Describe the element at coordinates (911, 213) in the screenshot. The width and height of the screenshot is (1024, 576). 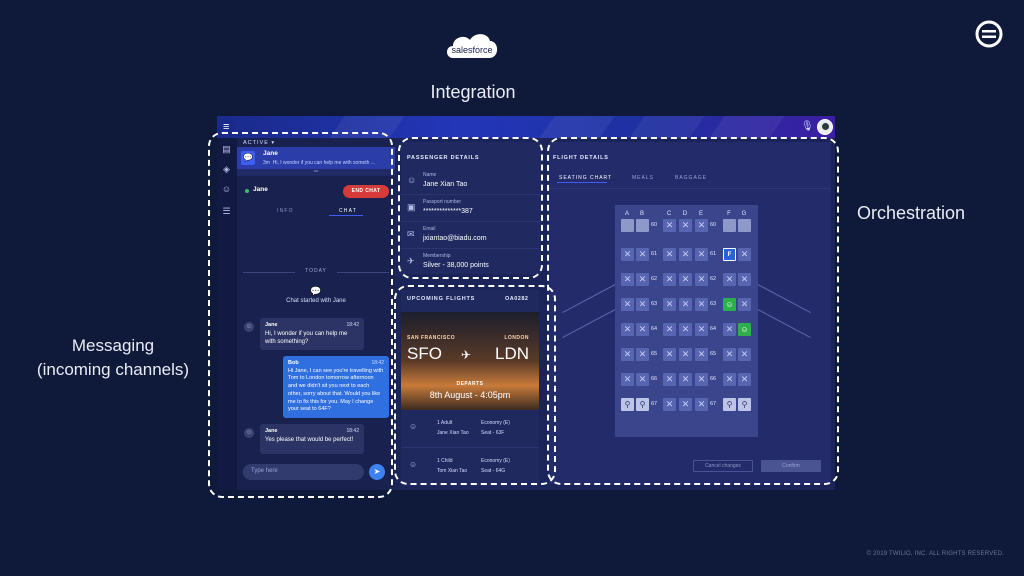
I see `orchestration-label: Orchestration` at that location.